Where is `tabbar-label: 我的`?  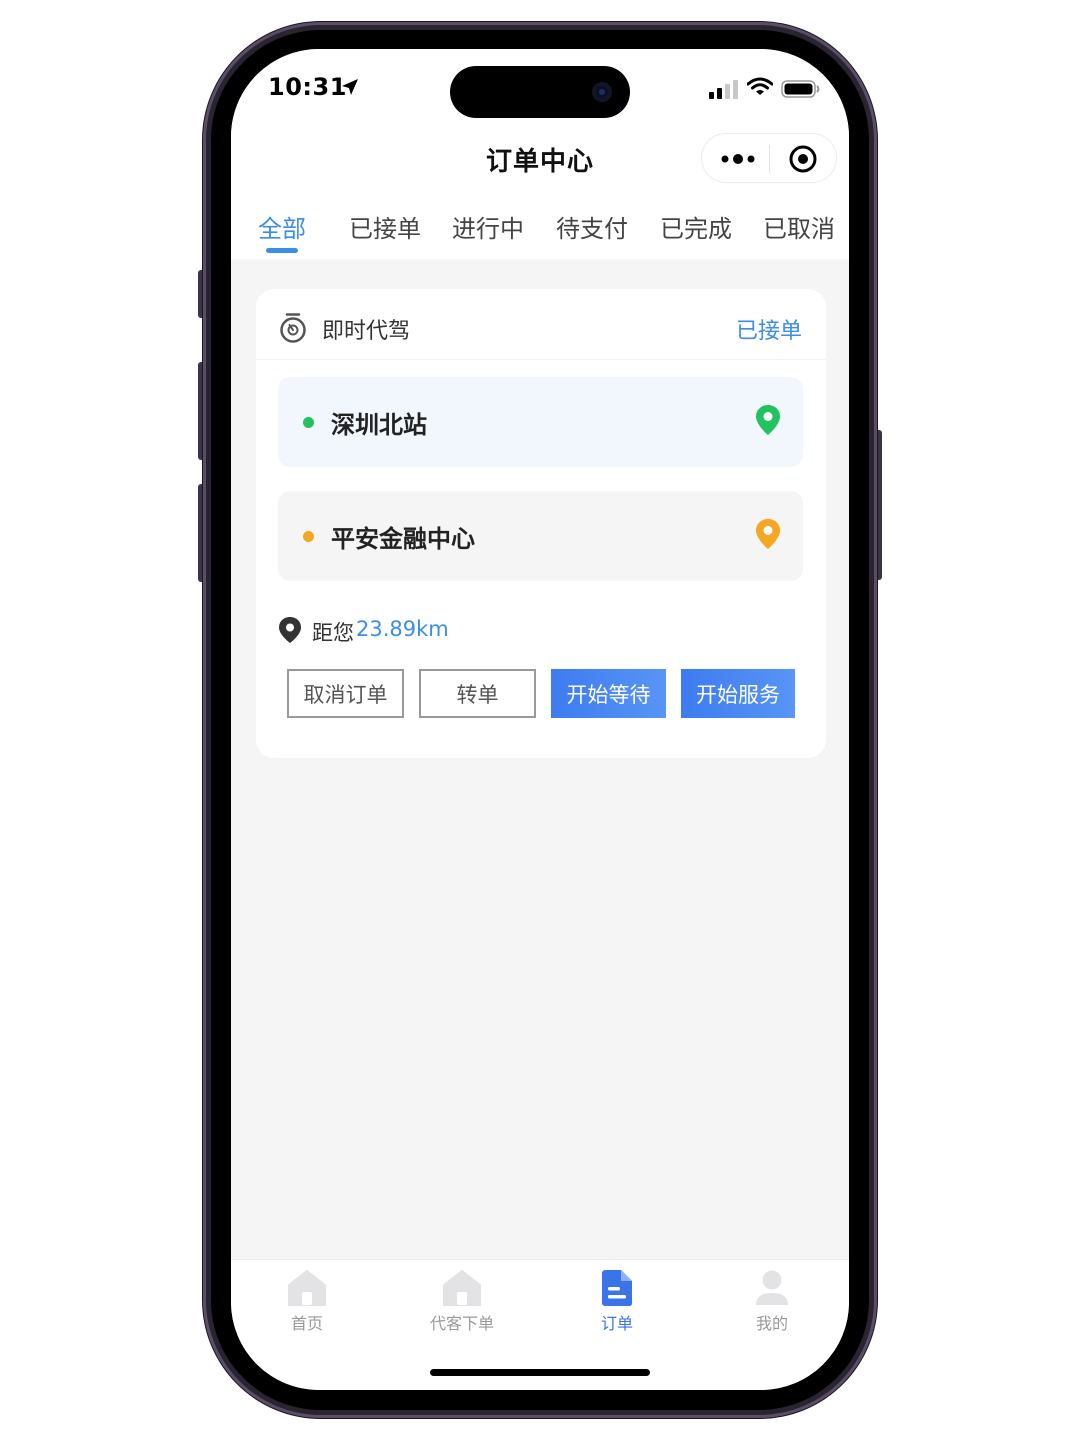
tabbar-label: 我的 is located at coordinates (771, 1323).